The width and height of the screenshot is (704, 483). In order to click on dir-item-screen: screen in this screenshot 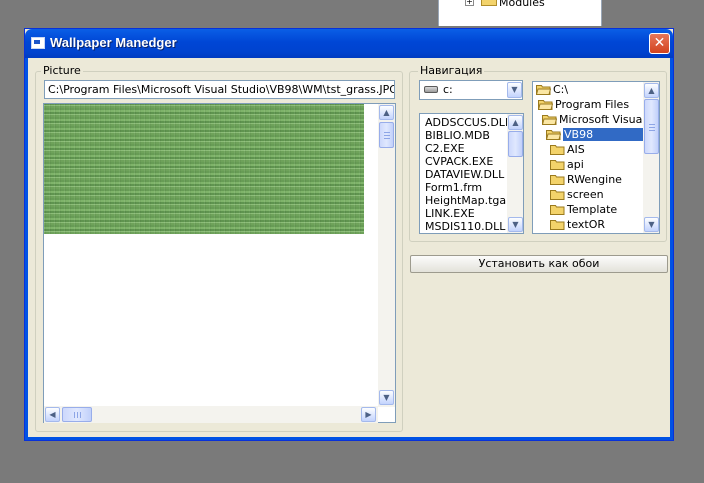, I will do `click(577, 194)`.